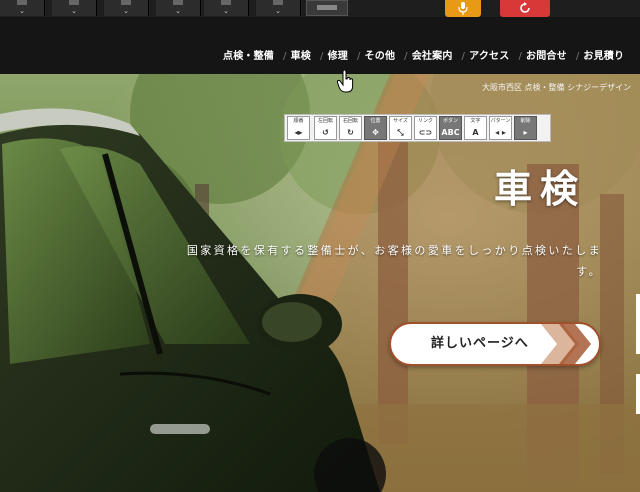 This screenshot has width=640, height=492. I want to click on toolbar-pen-dropdown: ⌄, so click(22, 8).